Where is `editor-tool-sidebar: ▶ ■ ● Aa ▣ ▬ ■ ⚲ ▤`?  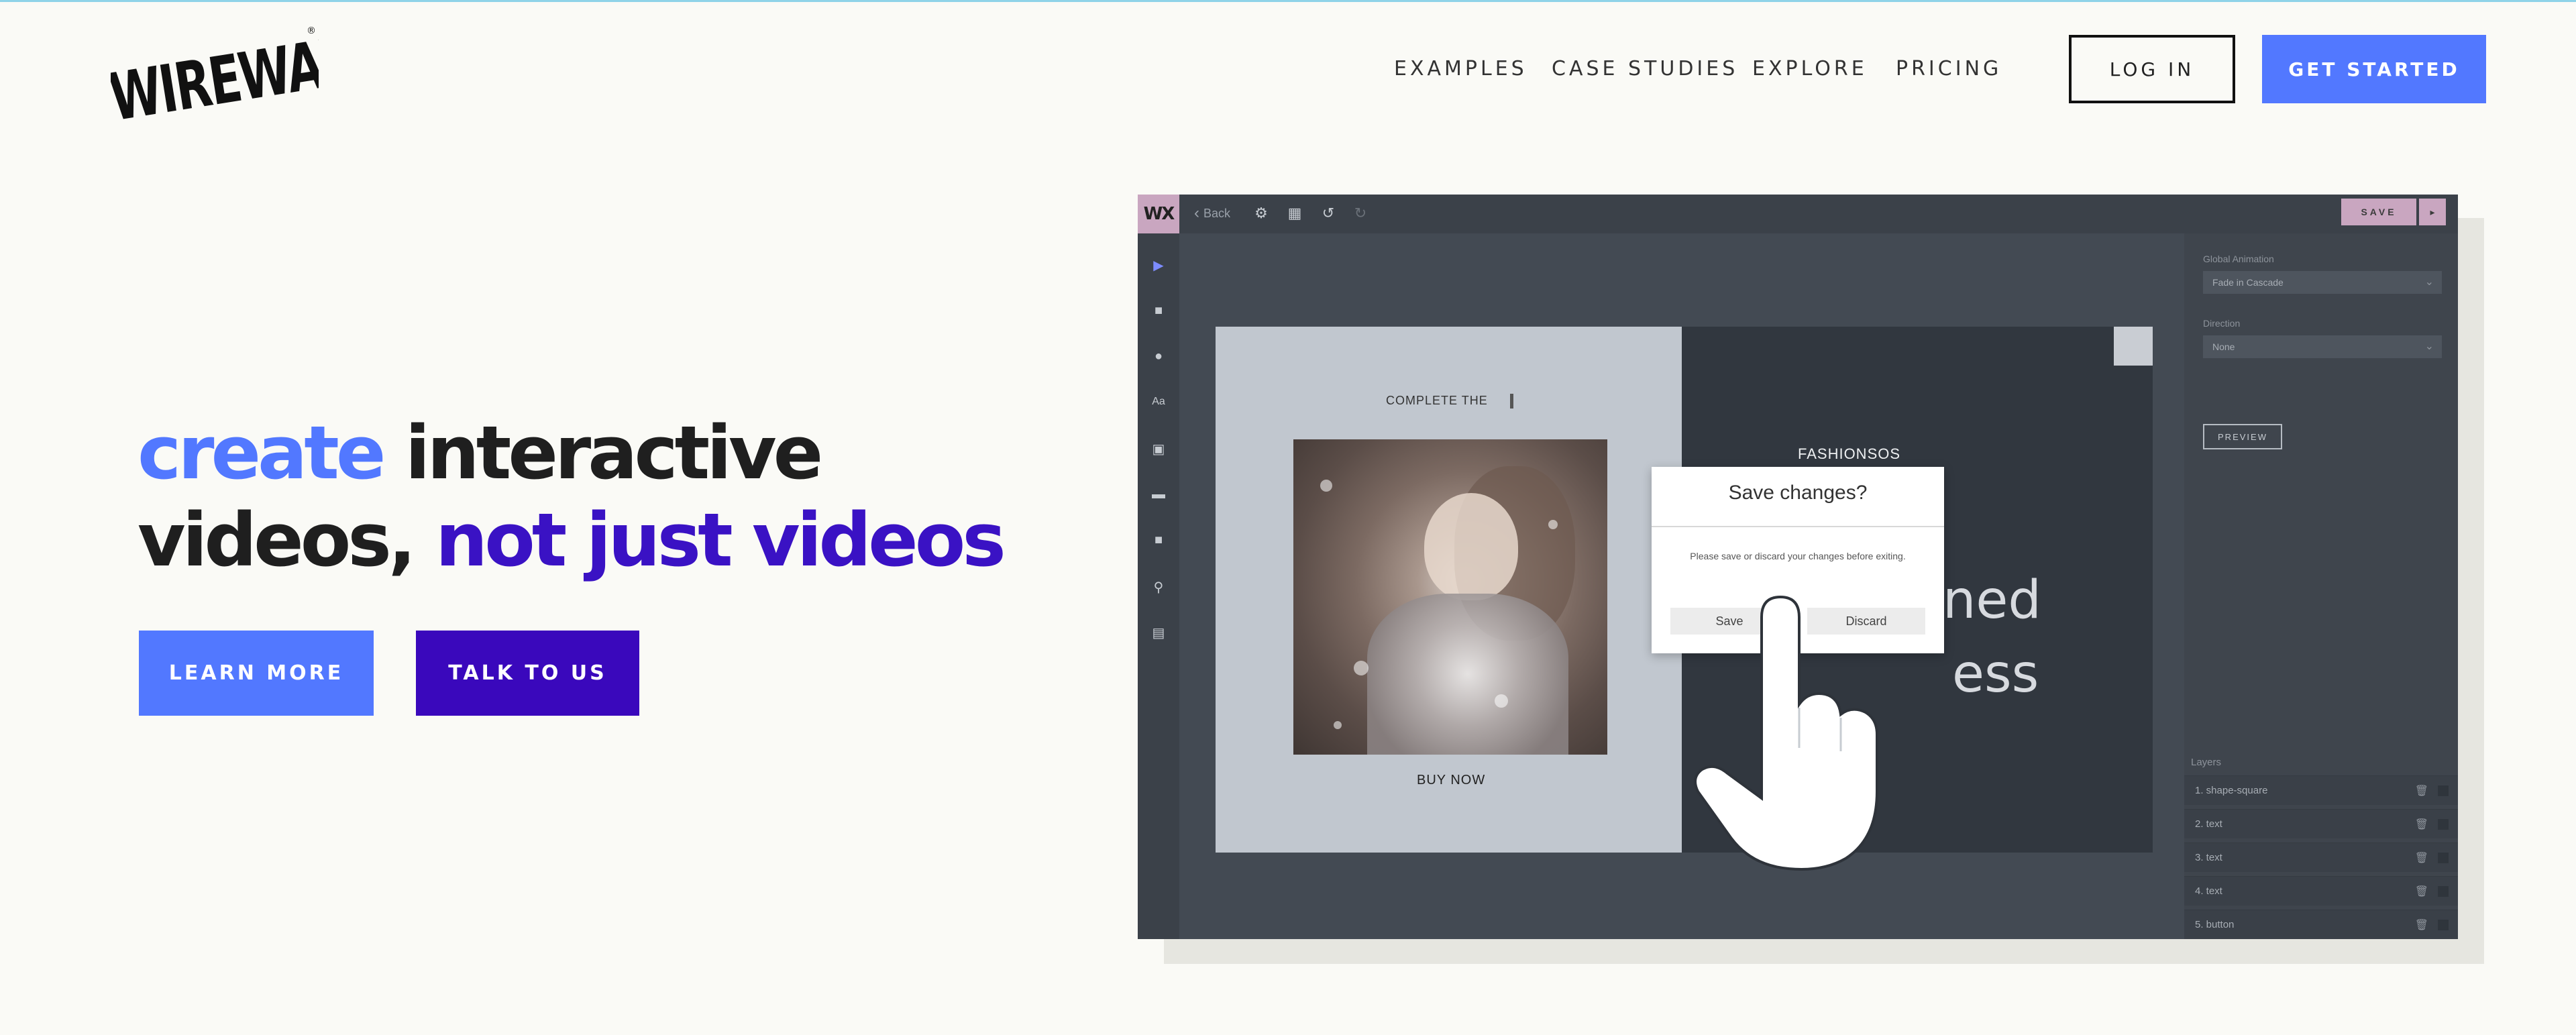
editor-tool-sidebar: ▶ ■ ● Aa ▣ ▬ ■ ⚲ ▤ is located at coordinates (1158, 586).